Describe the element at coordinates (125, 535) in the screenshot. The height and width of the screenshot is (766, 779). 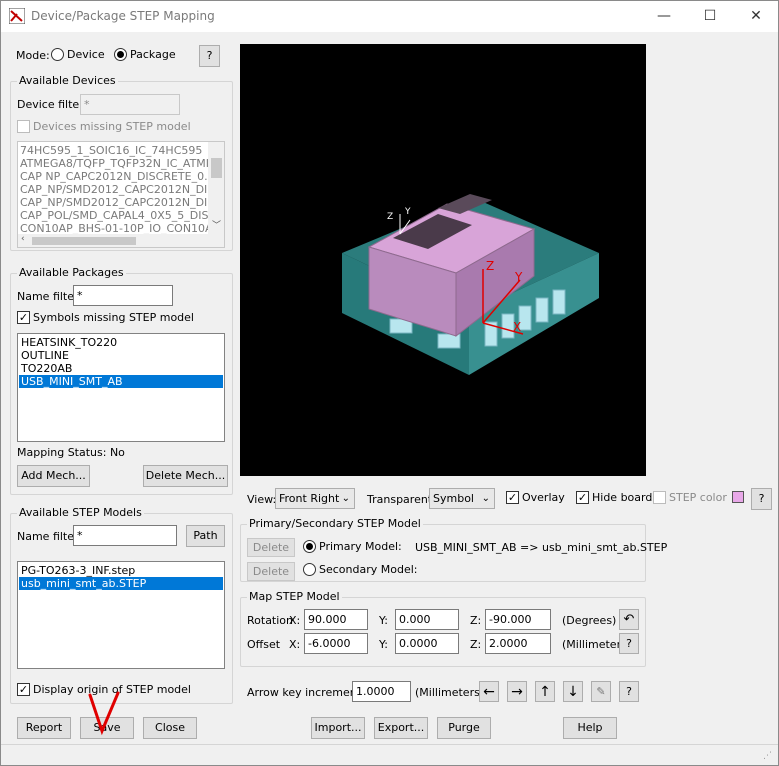
I see `step-filter-input: *` at that location.